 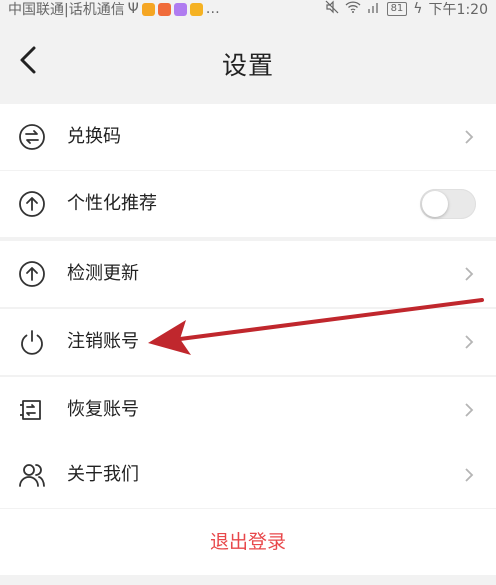 What do you see at coordinates (248, 274) in the screenshot?
I see `settings-row-check-update: 检测更新` at bounding box center [248, 274].